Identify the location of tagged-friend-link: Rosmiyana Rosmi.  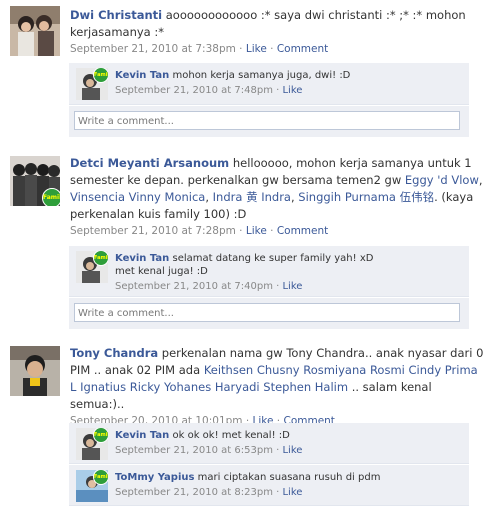
(354, 370).